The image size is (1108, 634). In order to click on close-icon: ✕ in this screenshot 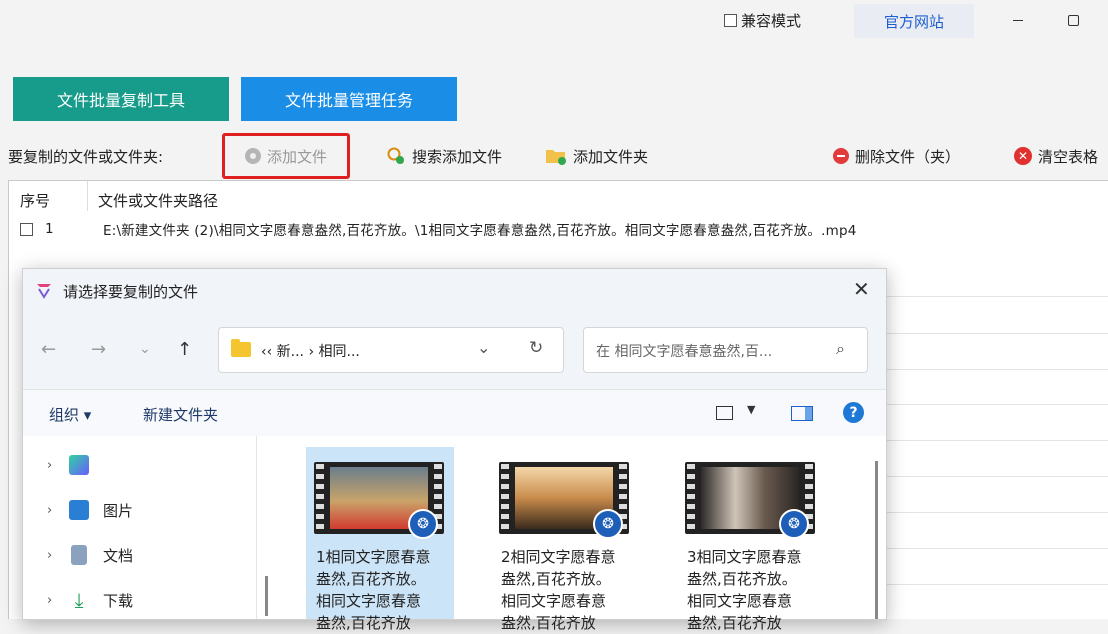, I will do `click(861, 289)`.